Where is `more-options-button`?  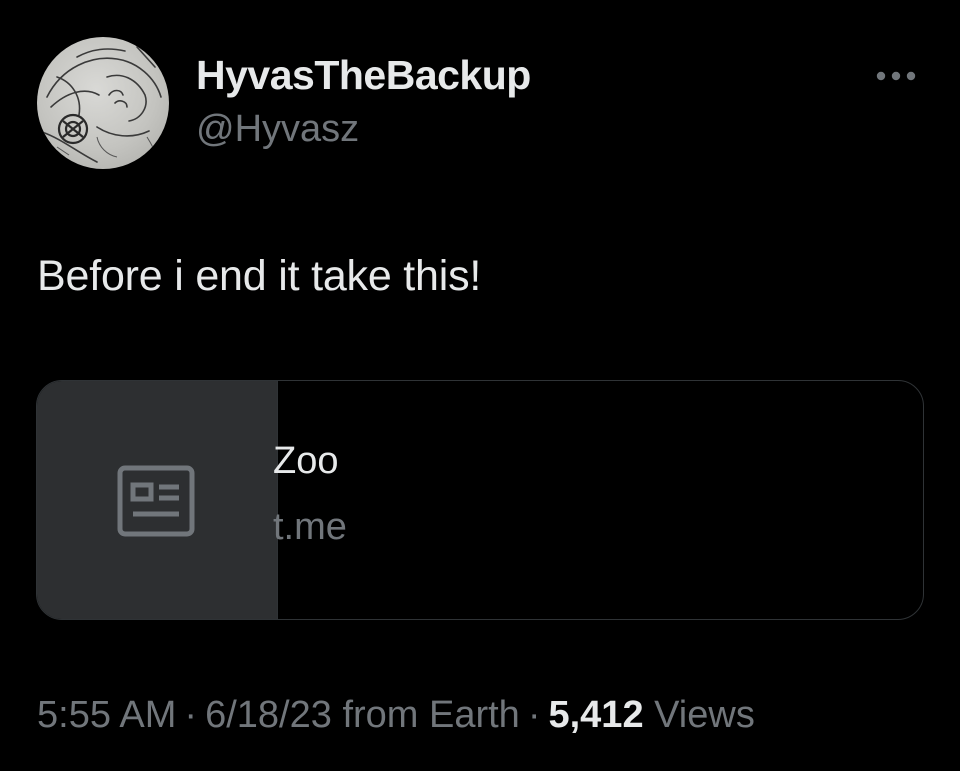 more-options-button is located at coordinates (896, 76).